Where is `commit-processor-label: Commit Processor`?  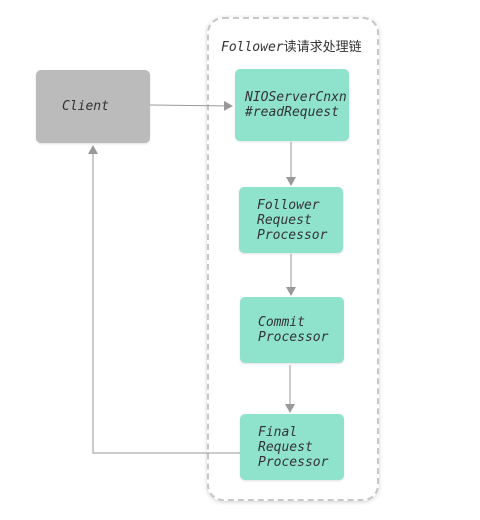
commit-processor-label: Commit Processor is located at coordinates (293, 330).